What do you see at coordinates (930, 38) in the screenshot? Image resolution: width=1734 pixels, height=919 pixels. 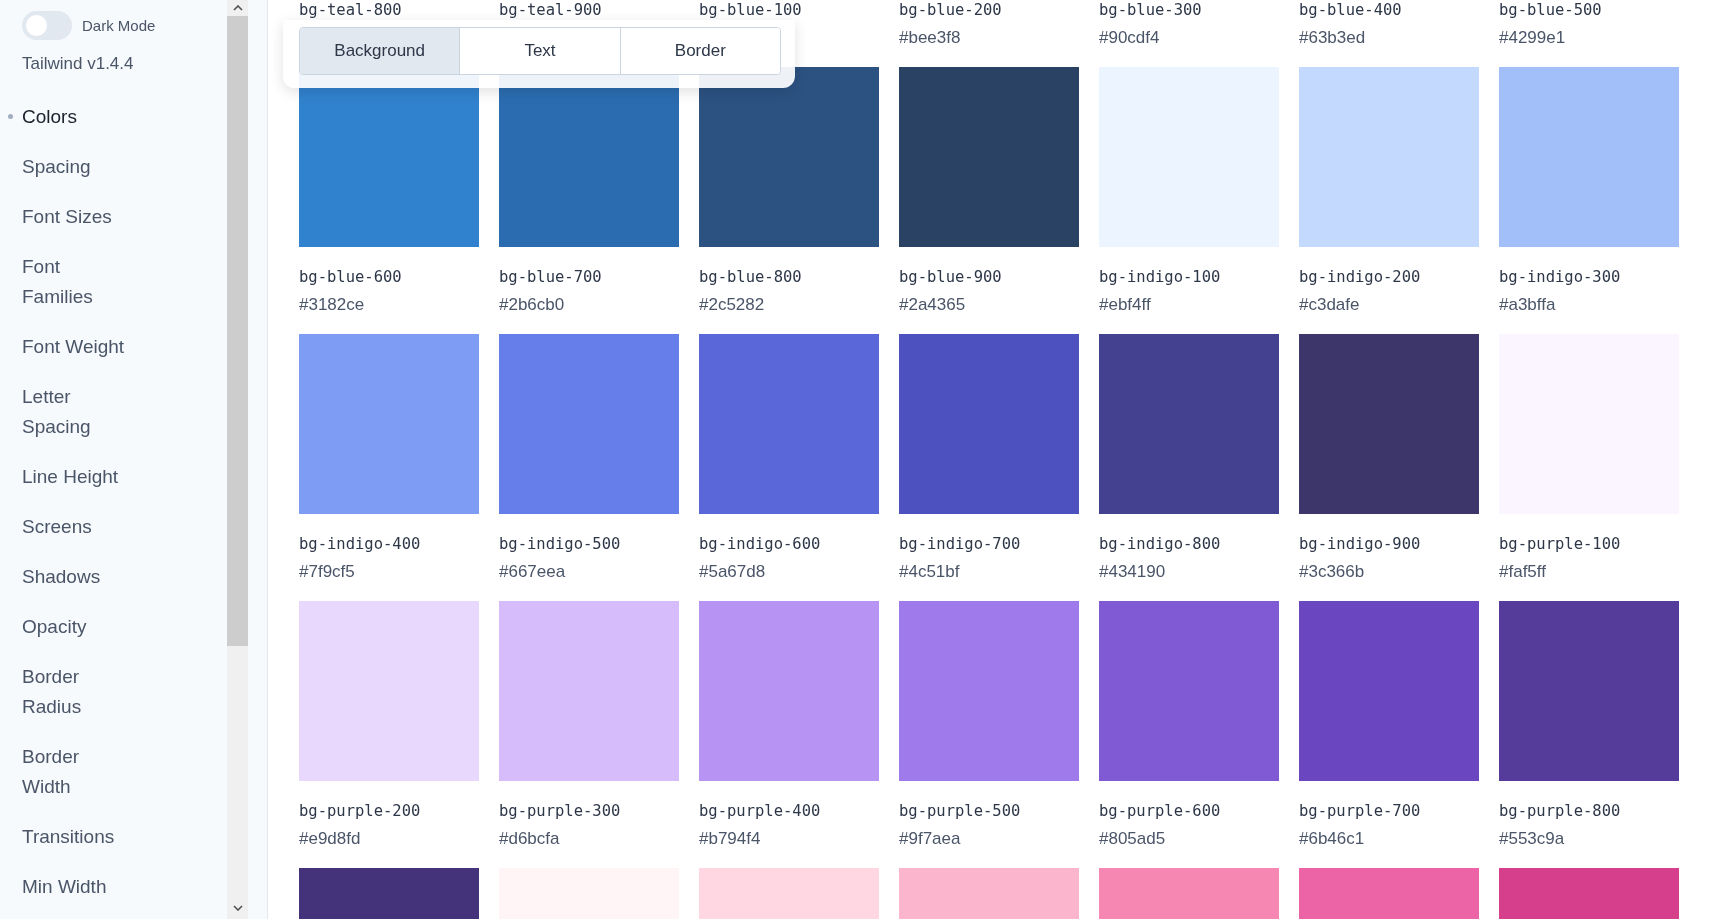 I see `hex-code: #bee3f8` at bounding box center [930, 38].